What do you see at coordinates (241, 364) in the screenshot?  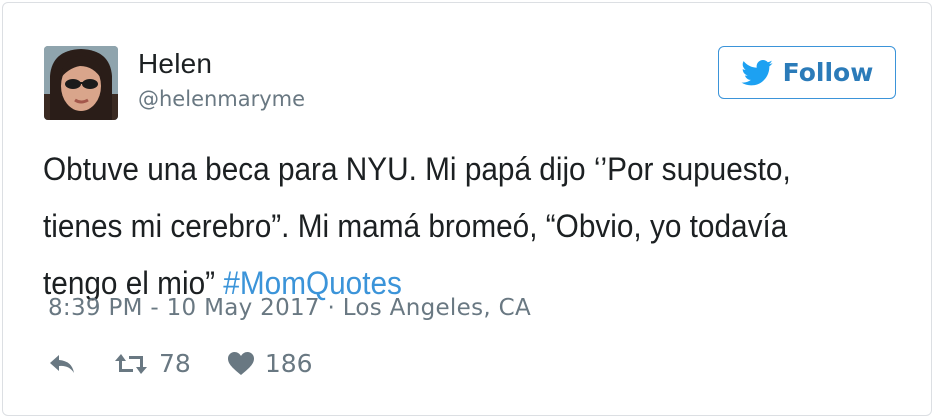 I see `heart-icon` at bounding box center [241, 364].